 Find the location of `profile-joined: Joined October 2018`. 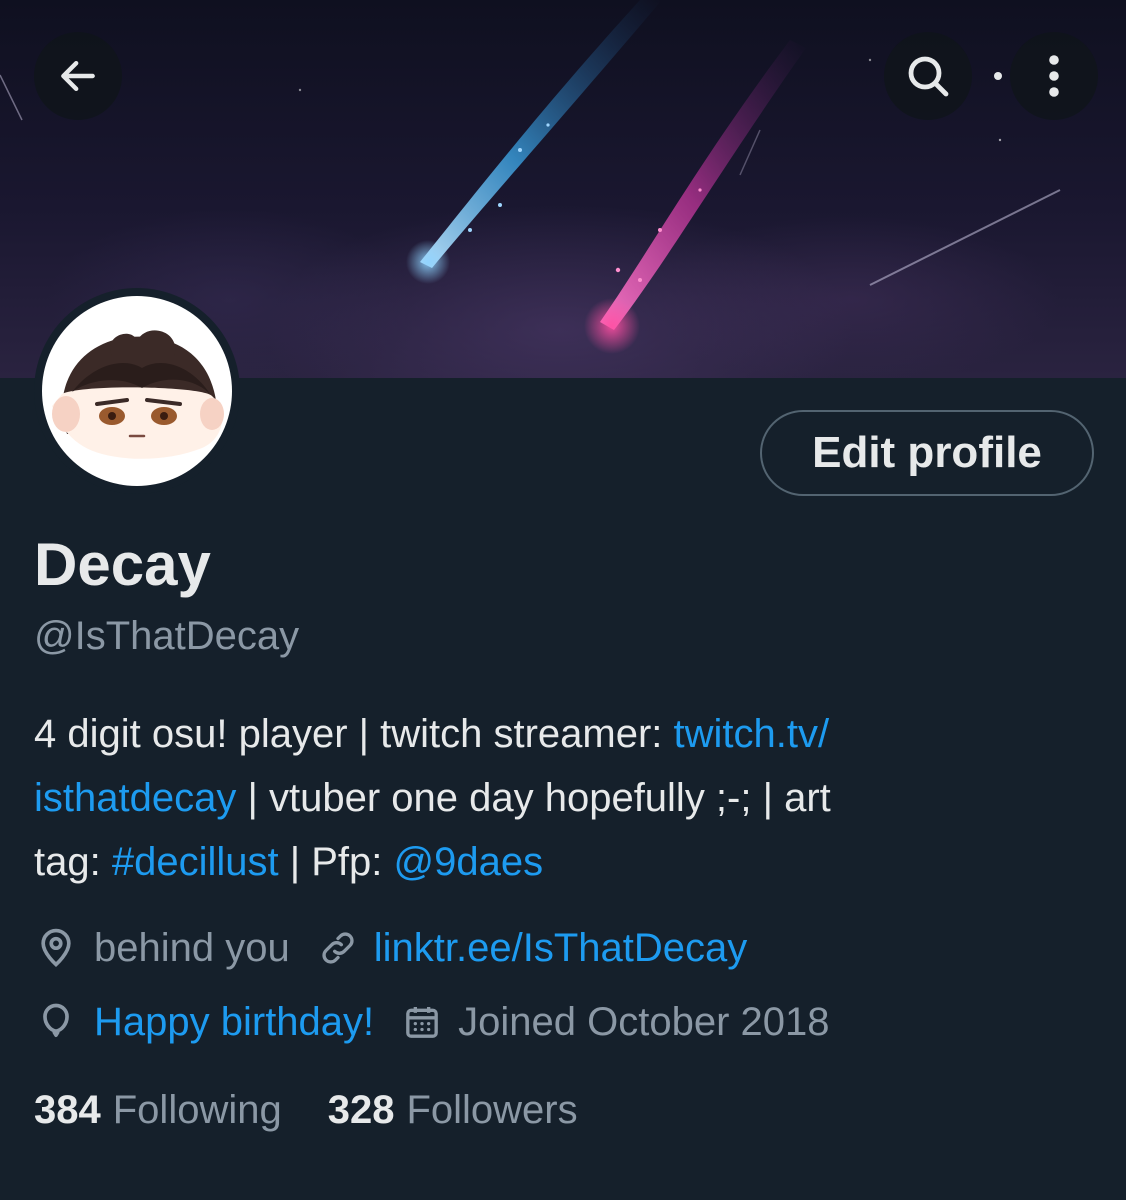

profile-joined: Joined October 2018 is located at coordinates (616, 1022).